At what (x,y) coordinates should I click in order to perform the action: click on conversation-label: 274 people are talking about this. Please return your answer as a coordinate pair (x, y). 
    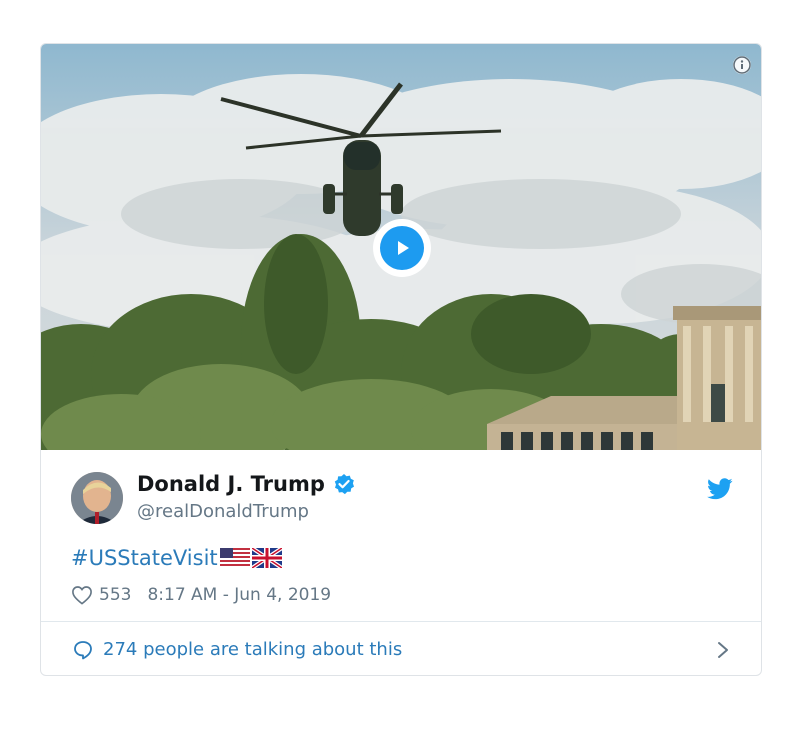
    Looking at the image, I should click on (252, 649).